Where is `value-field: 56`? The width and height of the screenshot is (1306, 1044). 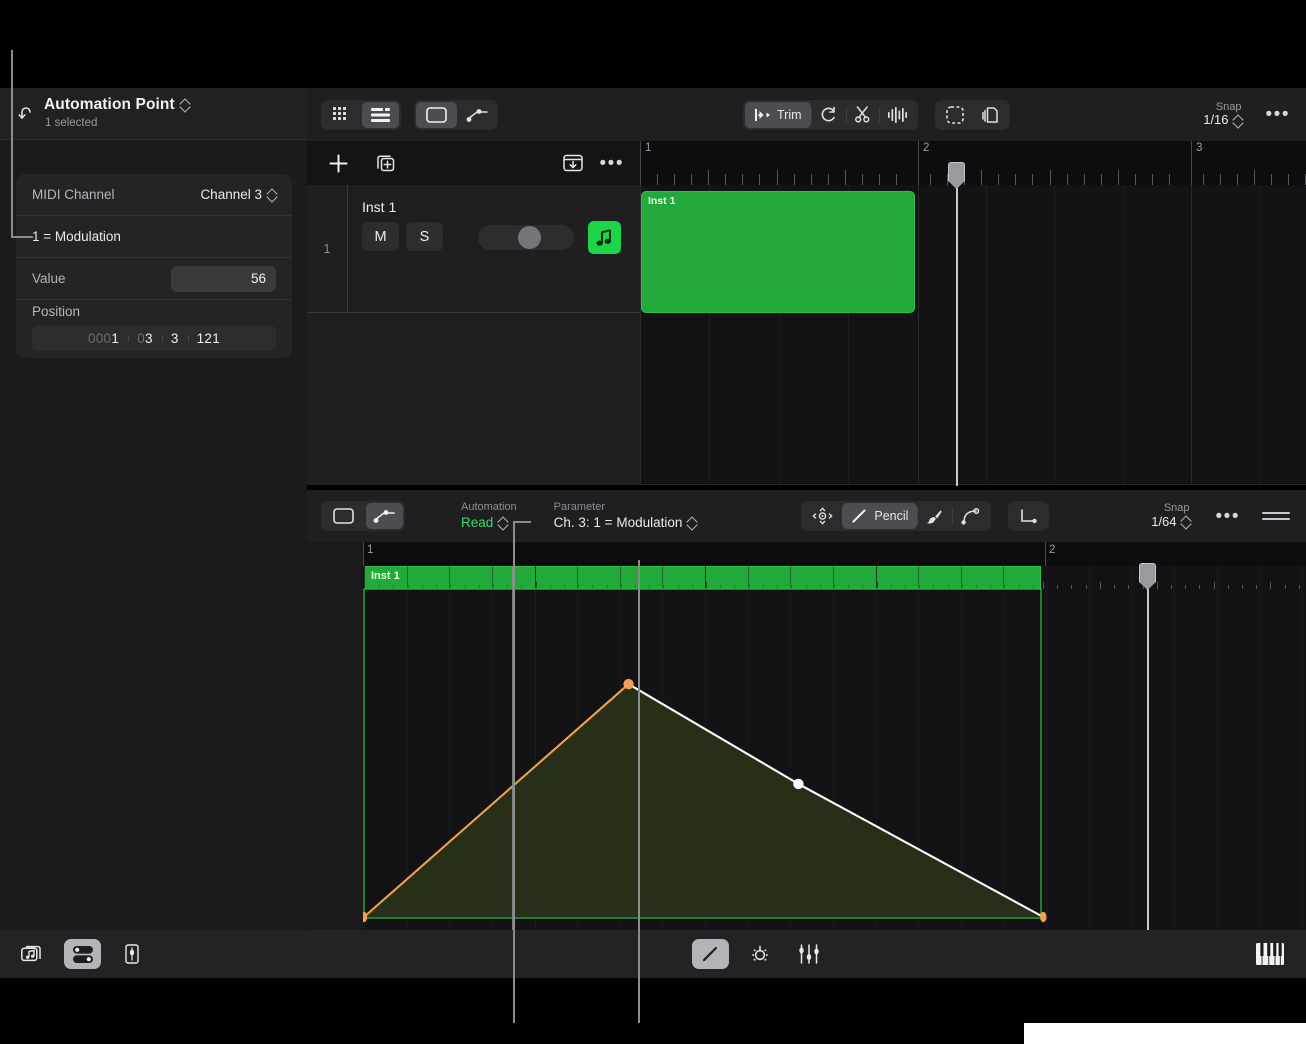 value-field: 56 is located at coordinates (223, 278).